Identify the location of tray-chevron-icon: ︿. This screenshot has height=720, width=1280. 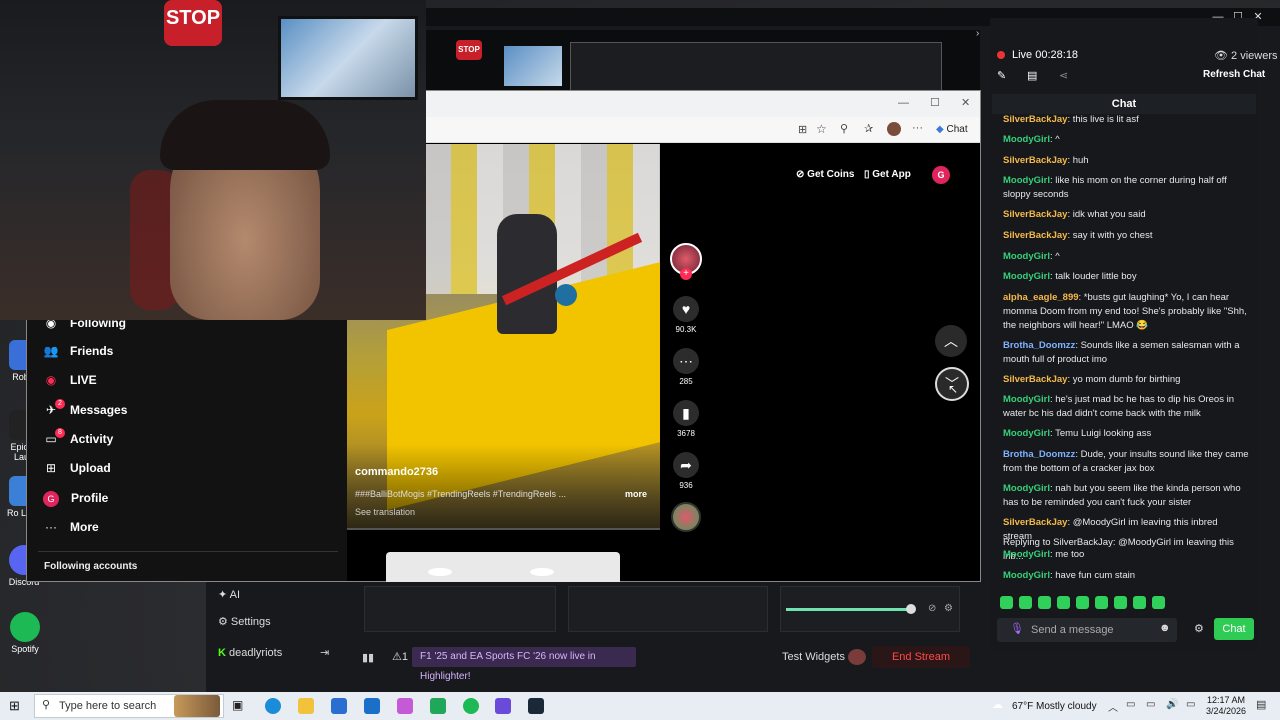
(1113, 706).